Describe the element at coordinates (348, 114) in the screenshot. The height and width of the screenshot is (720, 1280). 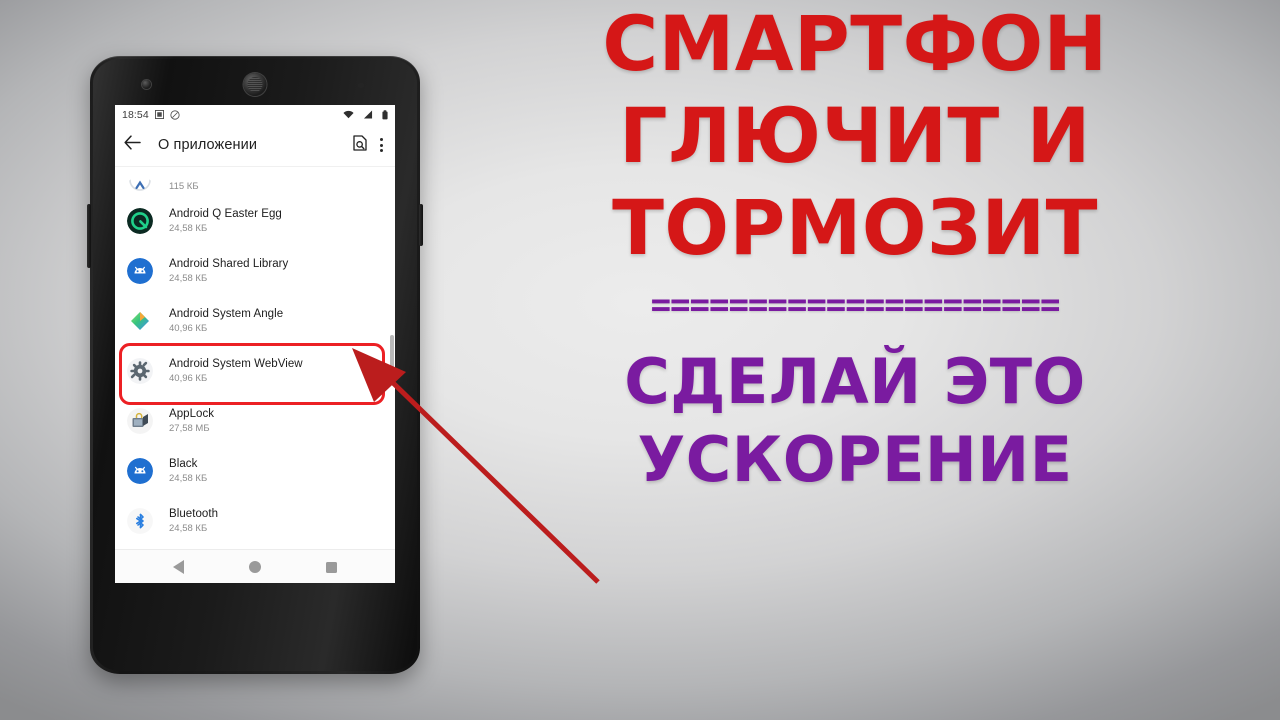
I see `wifi-icon` at that location.